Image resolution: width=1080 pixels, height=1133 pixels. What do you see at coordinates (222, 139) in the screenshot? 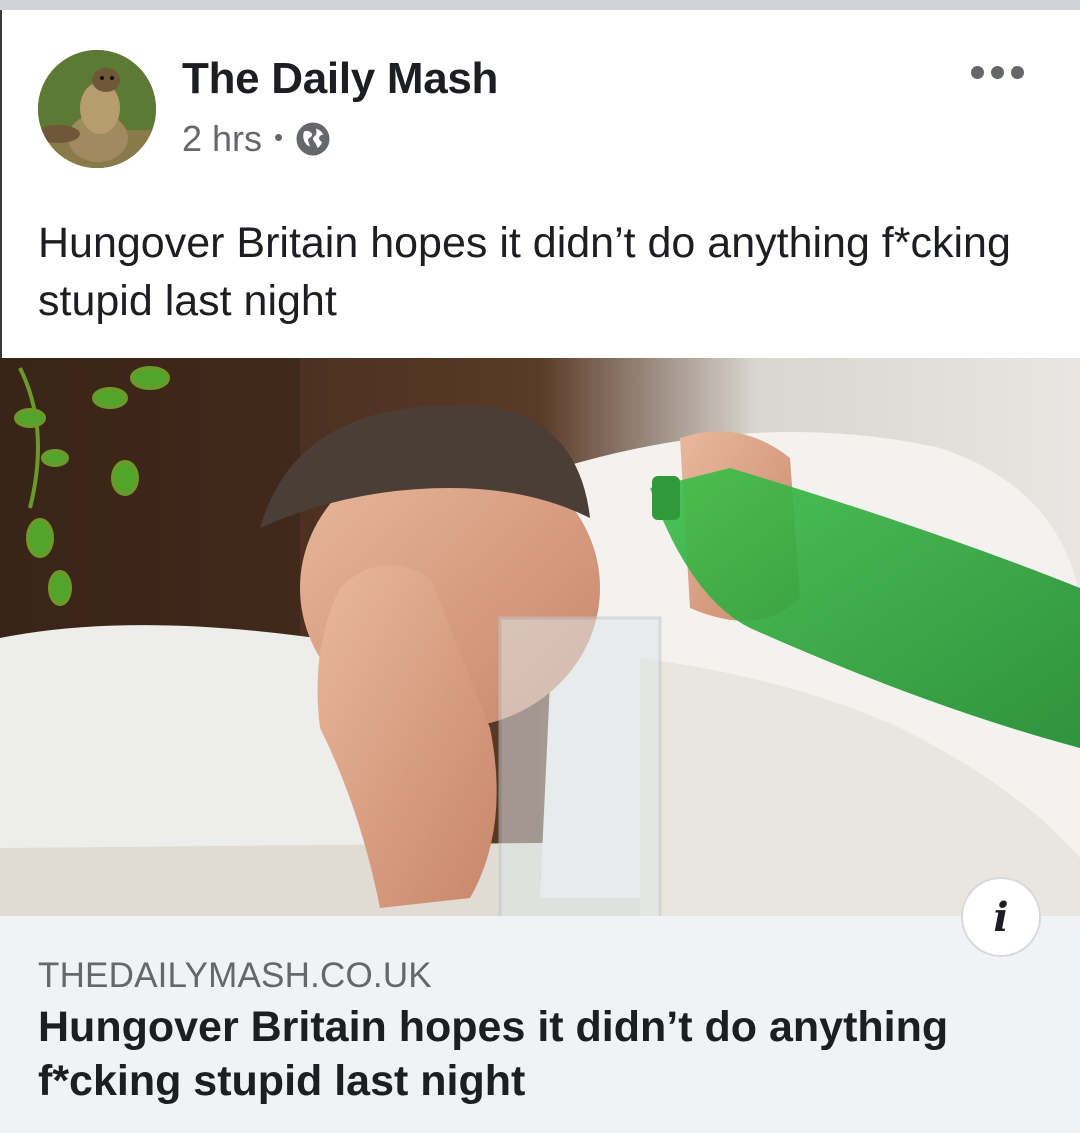
I see `post-time: 2 hrs` at bounding box center [222, 139].